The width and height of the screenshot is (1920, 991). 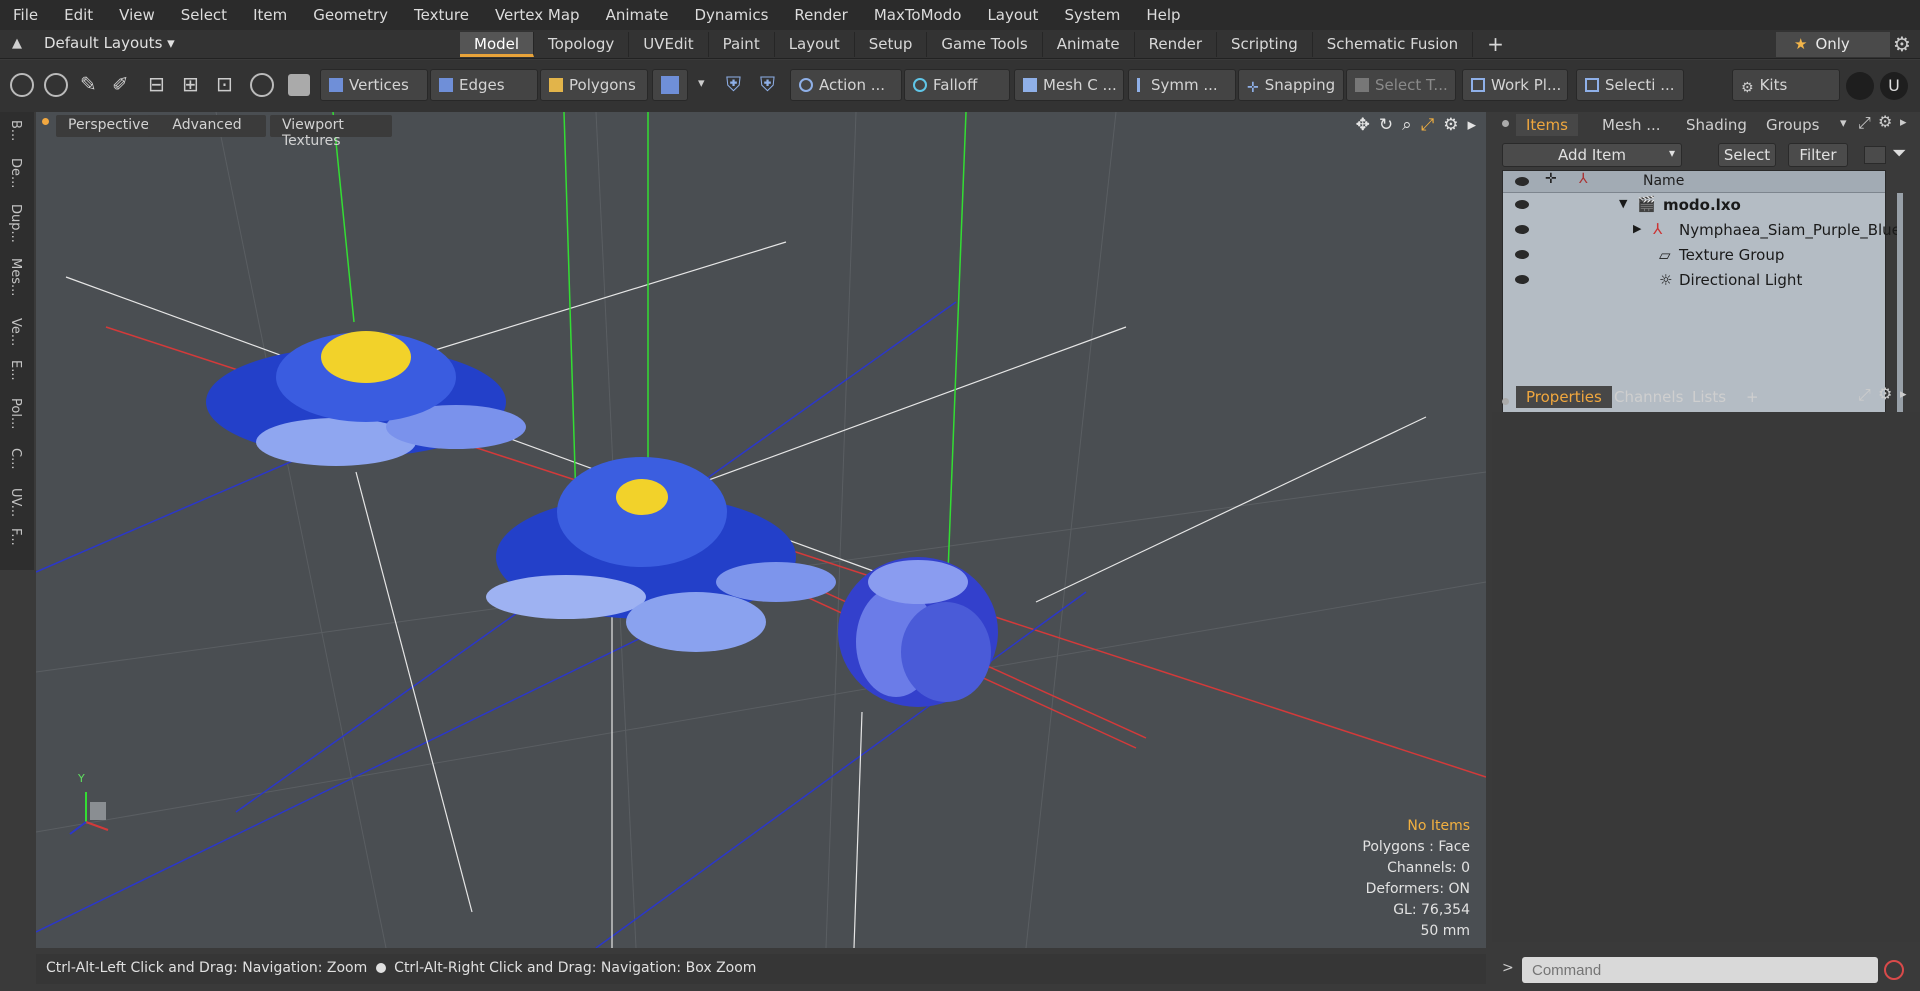 I want to click on record-macro-icon, so click(x=1894, y=970).